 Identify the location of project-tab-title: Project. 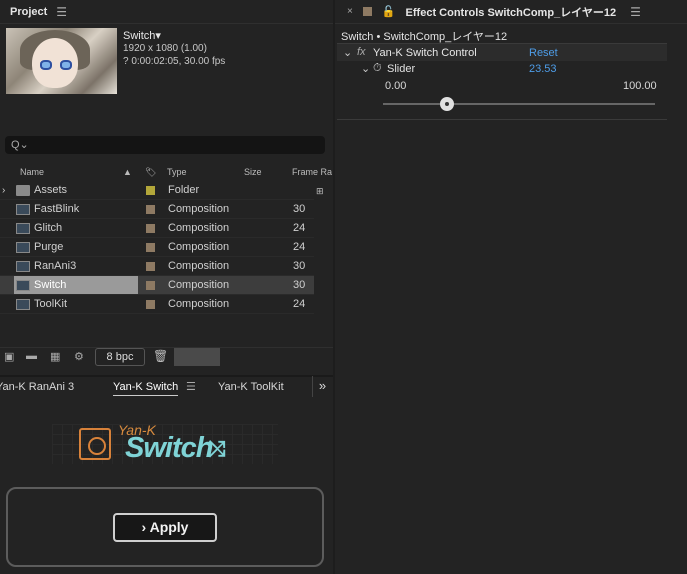
(28, 12).